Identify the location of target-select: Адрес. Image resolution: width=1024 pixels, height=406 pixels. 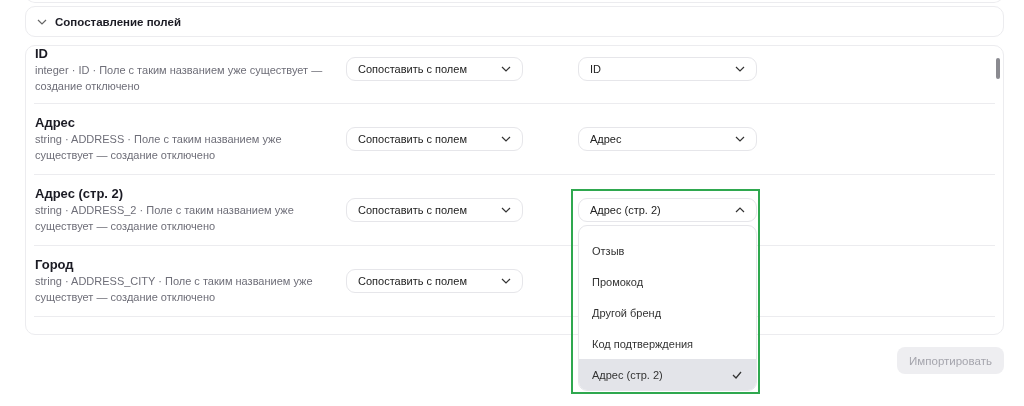
(667, 139).